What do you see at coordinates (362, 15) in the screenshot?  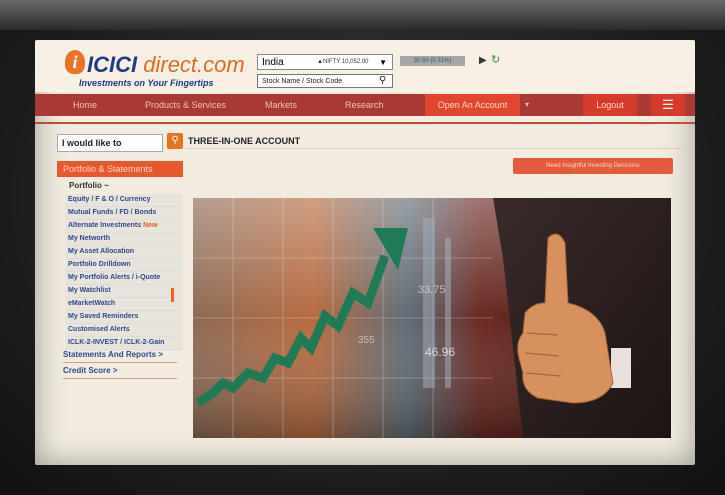 I see `background-top` at bounding box center [362, 15].